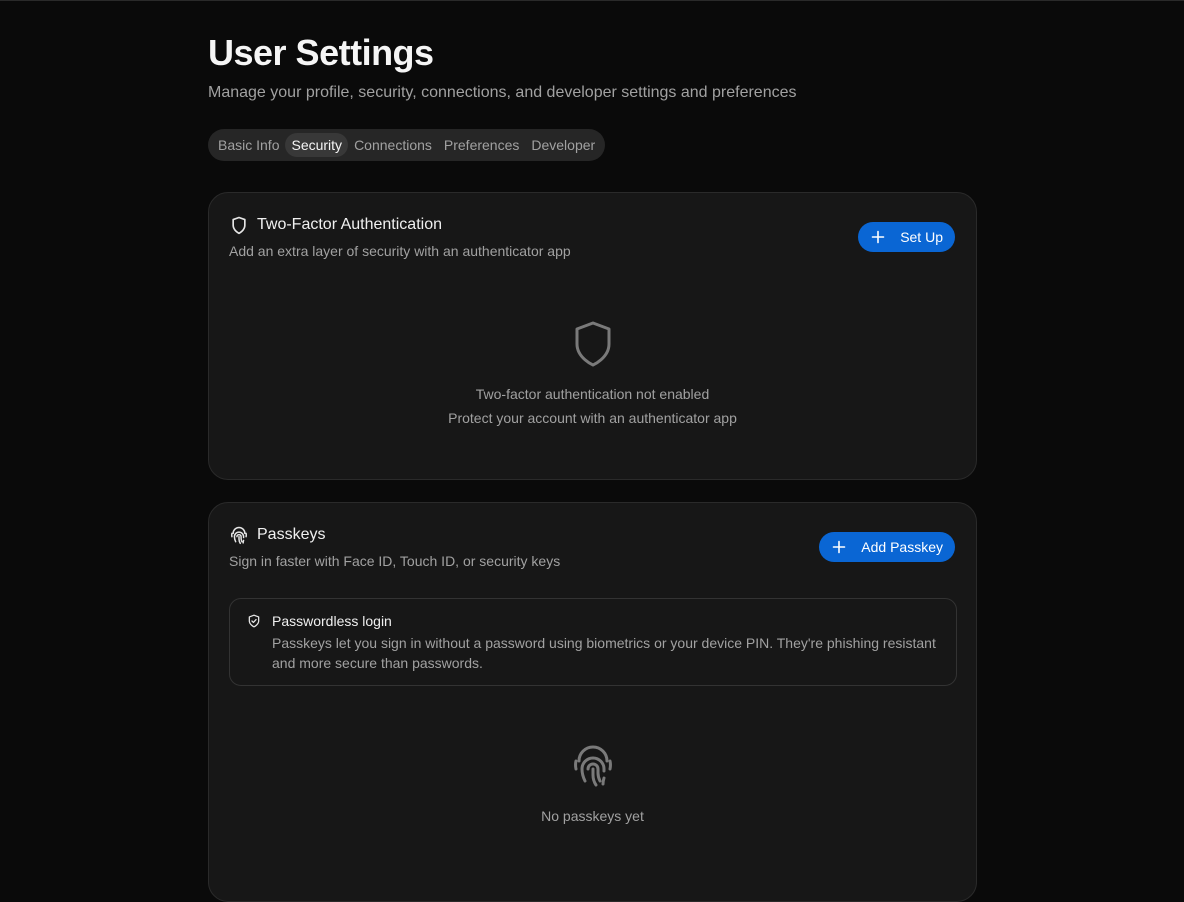 The image size is (1184, 902). I want to click on shield-icon, so click(239, 225).